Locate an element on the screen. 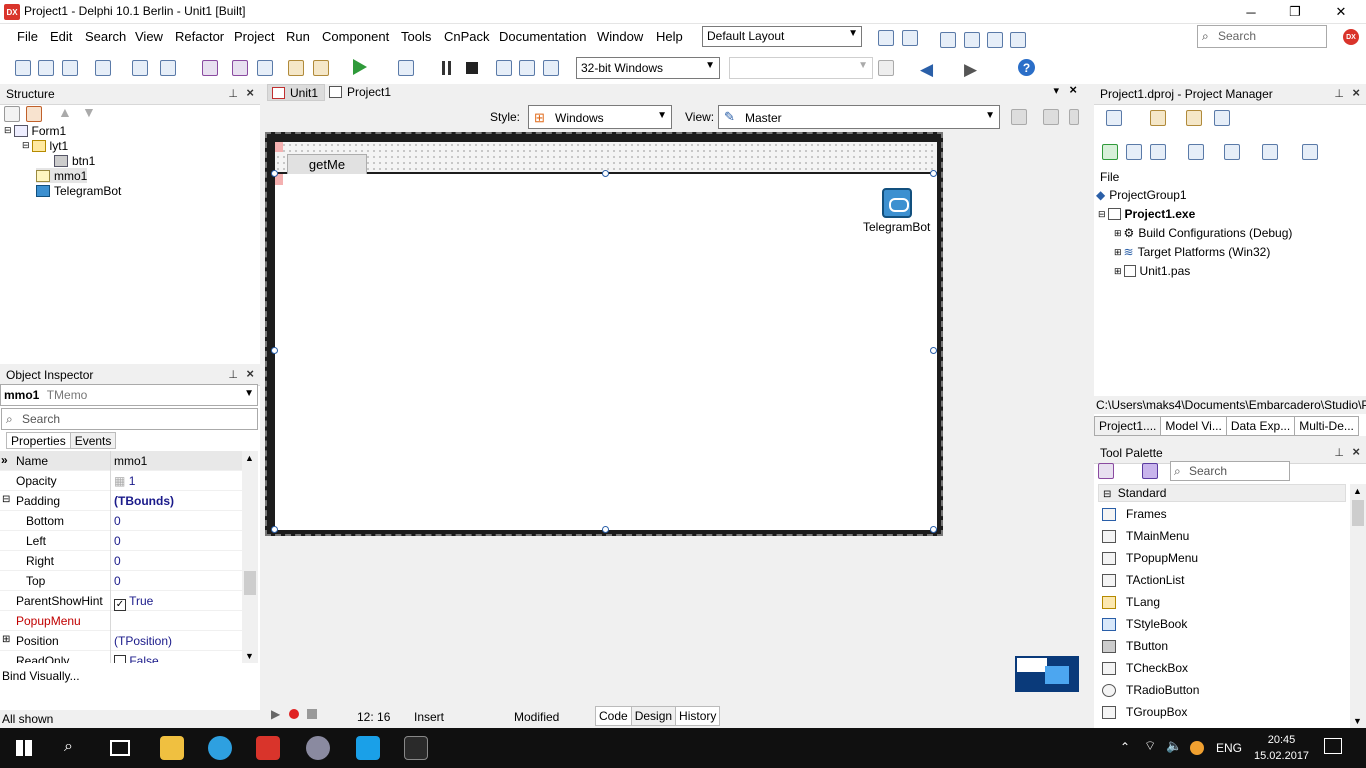 This screenshot has width=1366, height=768. property-row: ReadOnly False is located at coordinates (121, 657).